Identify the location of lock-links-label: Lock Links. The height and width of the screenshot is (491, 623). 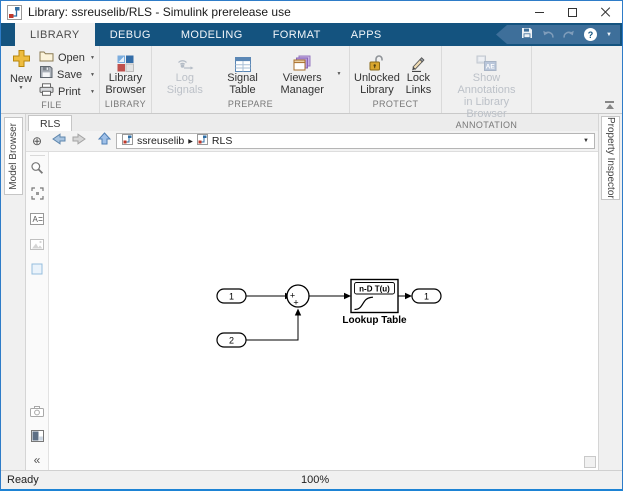
(418, 84).